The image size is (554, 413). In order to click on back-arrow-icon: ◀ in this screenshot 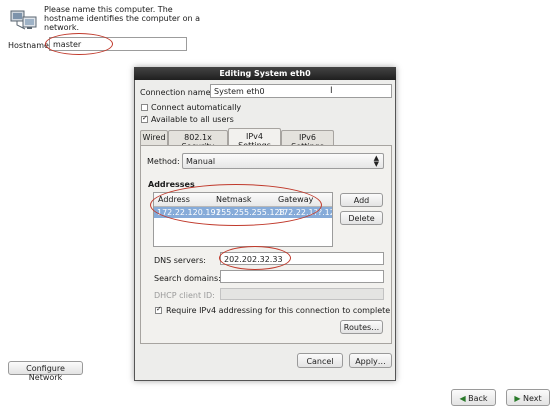, I will do `click(462, 398)`.